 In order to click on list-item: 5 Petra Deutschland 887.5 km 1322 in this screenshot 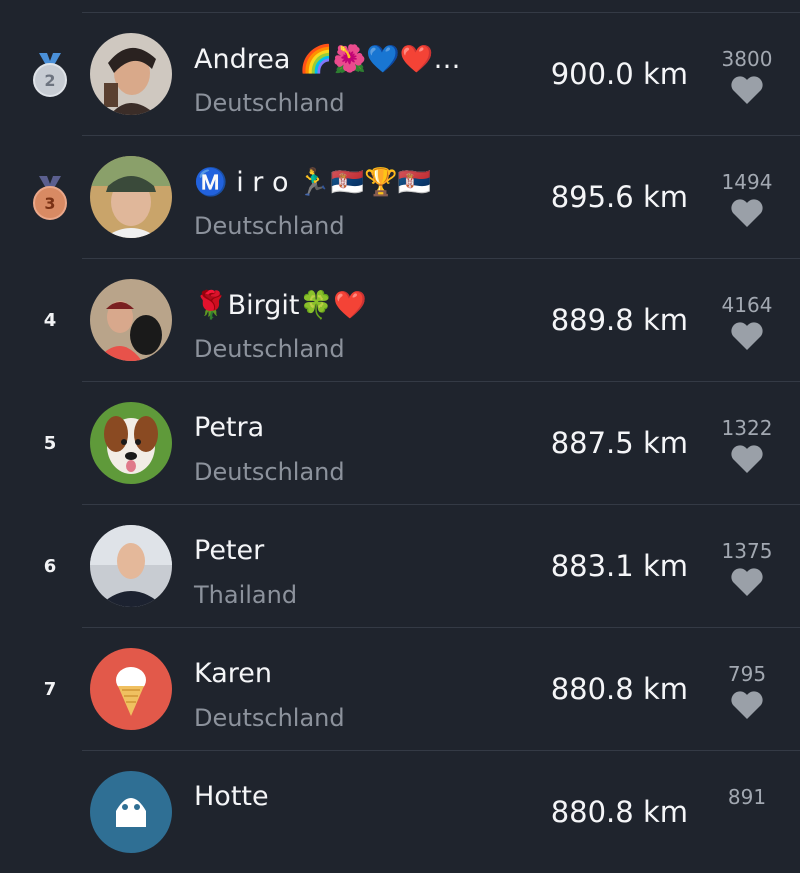, I will do `click(422, 442)`.